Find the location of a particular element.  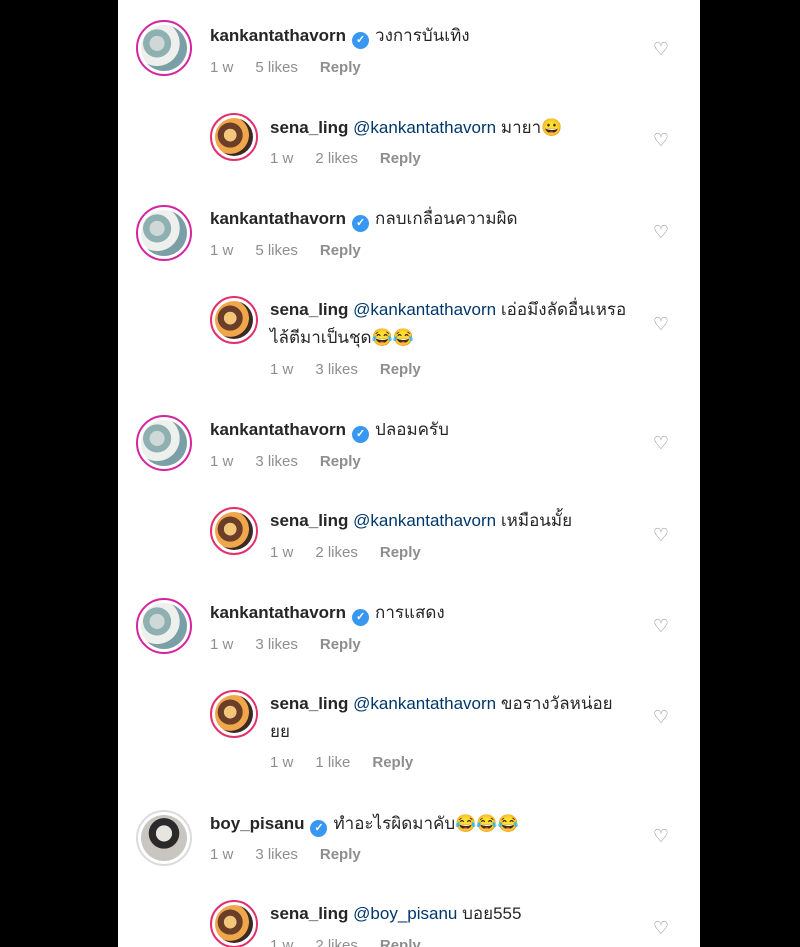

comment-meta: 1 w 1 like Reply is located at coordinates (341, 762).